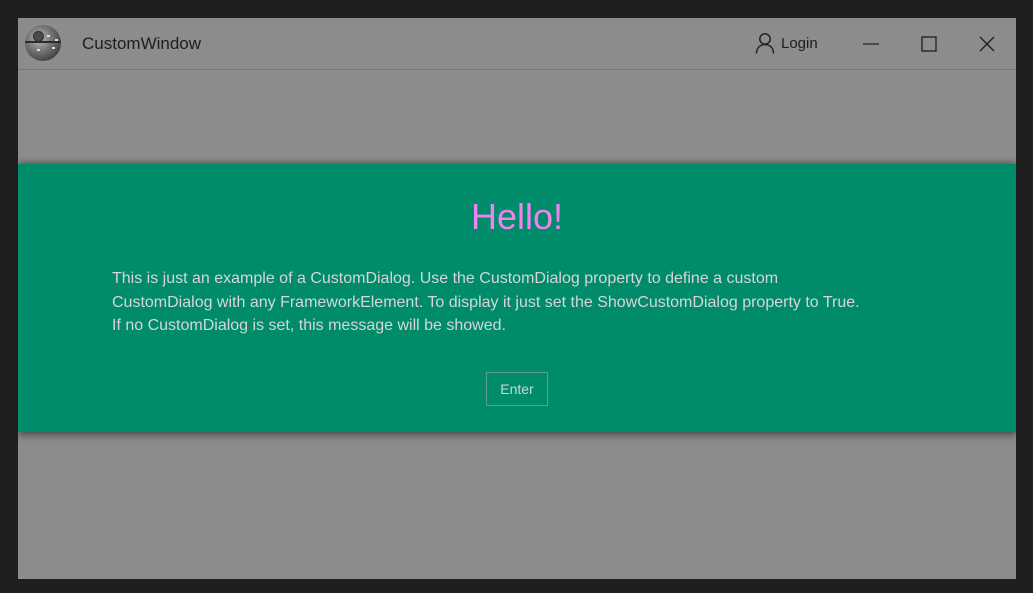 The image size is (1033, 593). I want to click on minimize-button, so click(871, 43).